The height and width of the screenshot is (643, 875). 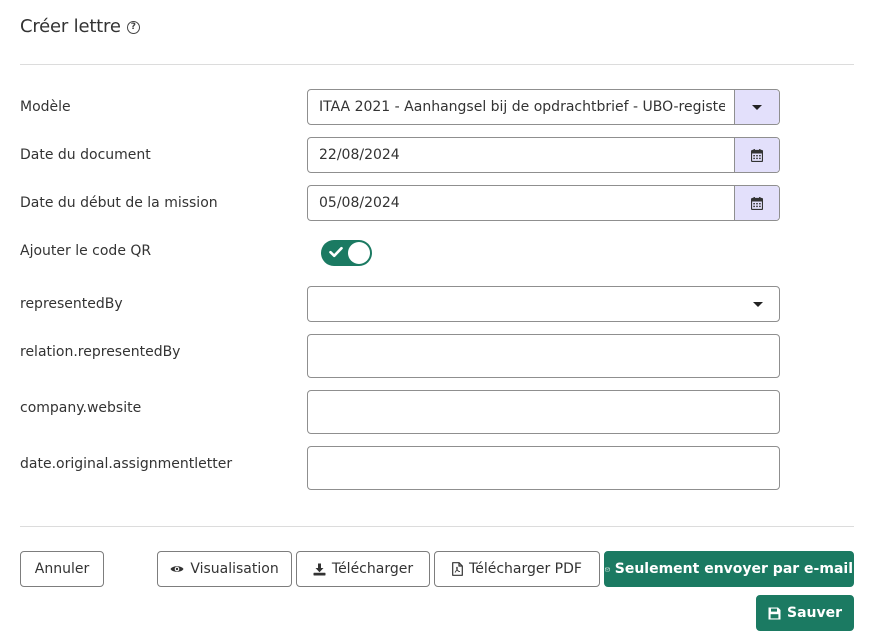 I want to click on save-button: Sauver, so click(x=805, y=613).